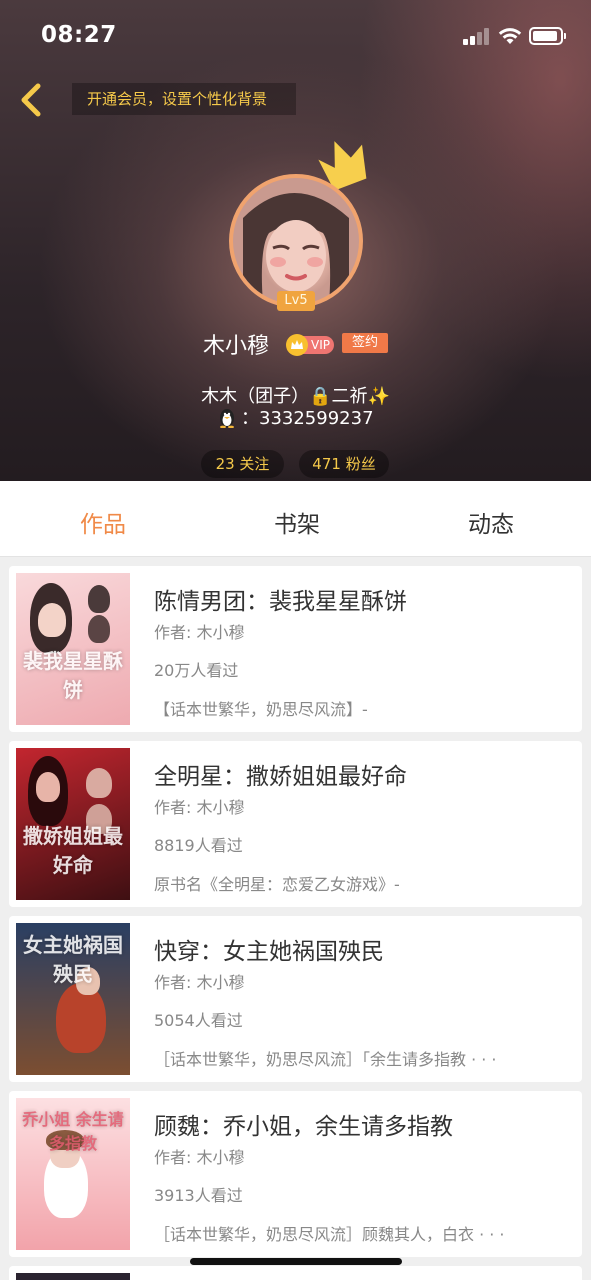  Describe the element at coordinates (73, 1131) in the screenshot. I see `cover-text: 乔小姐 余生请多指教` at that location.